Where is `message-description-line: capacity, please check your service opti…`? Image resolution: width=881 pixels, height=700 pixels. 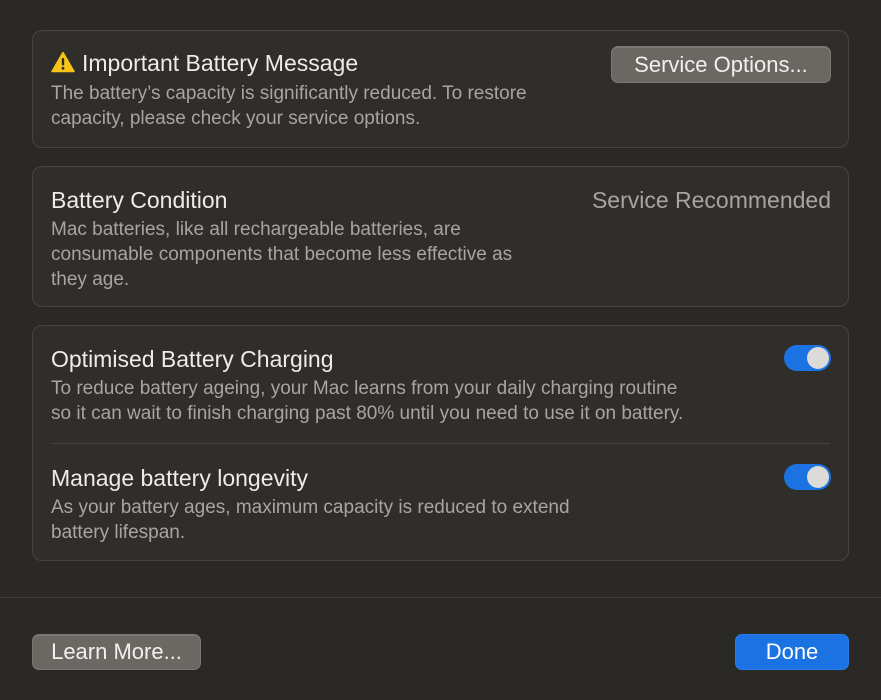 message-description-line: capacity, please check your service opti… is located at coordinates (236, 118).